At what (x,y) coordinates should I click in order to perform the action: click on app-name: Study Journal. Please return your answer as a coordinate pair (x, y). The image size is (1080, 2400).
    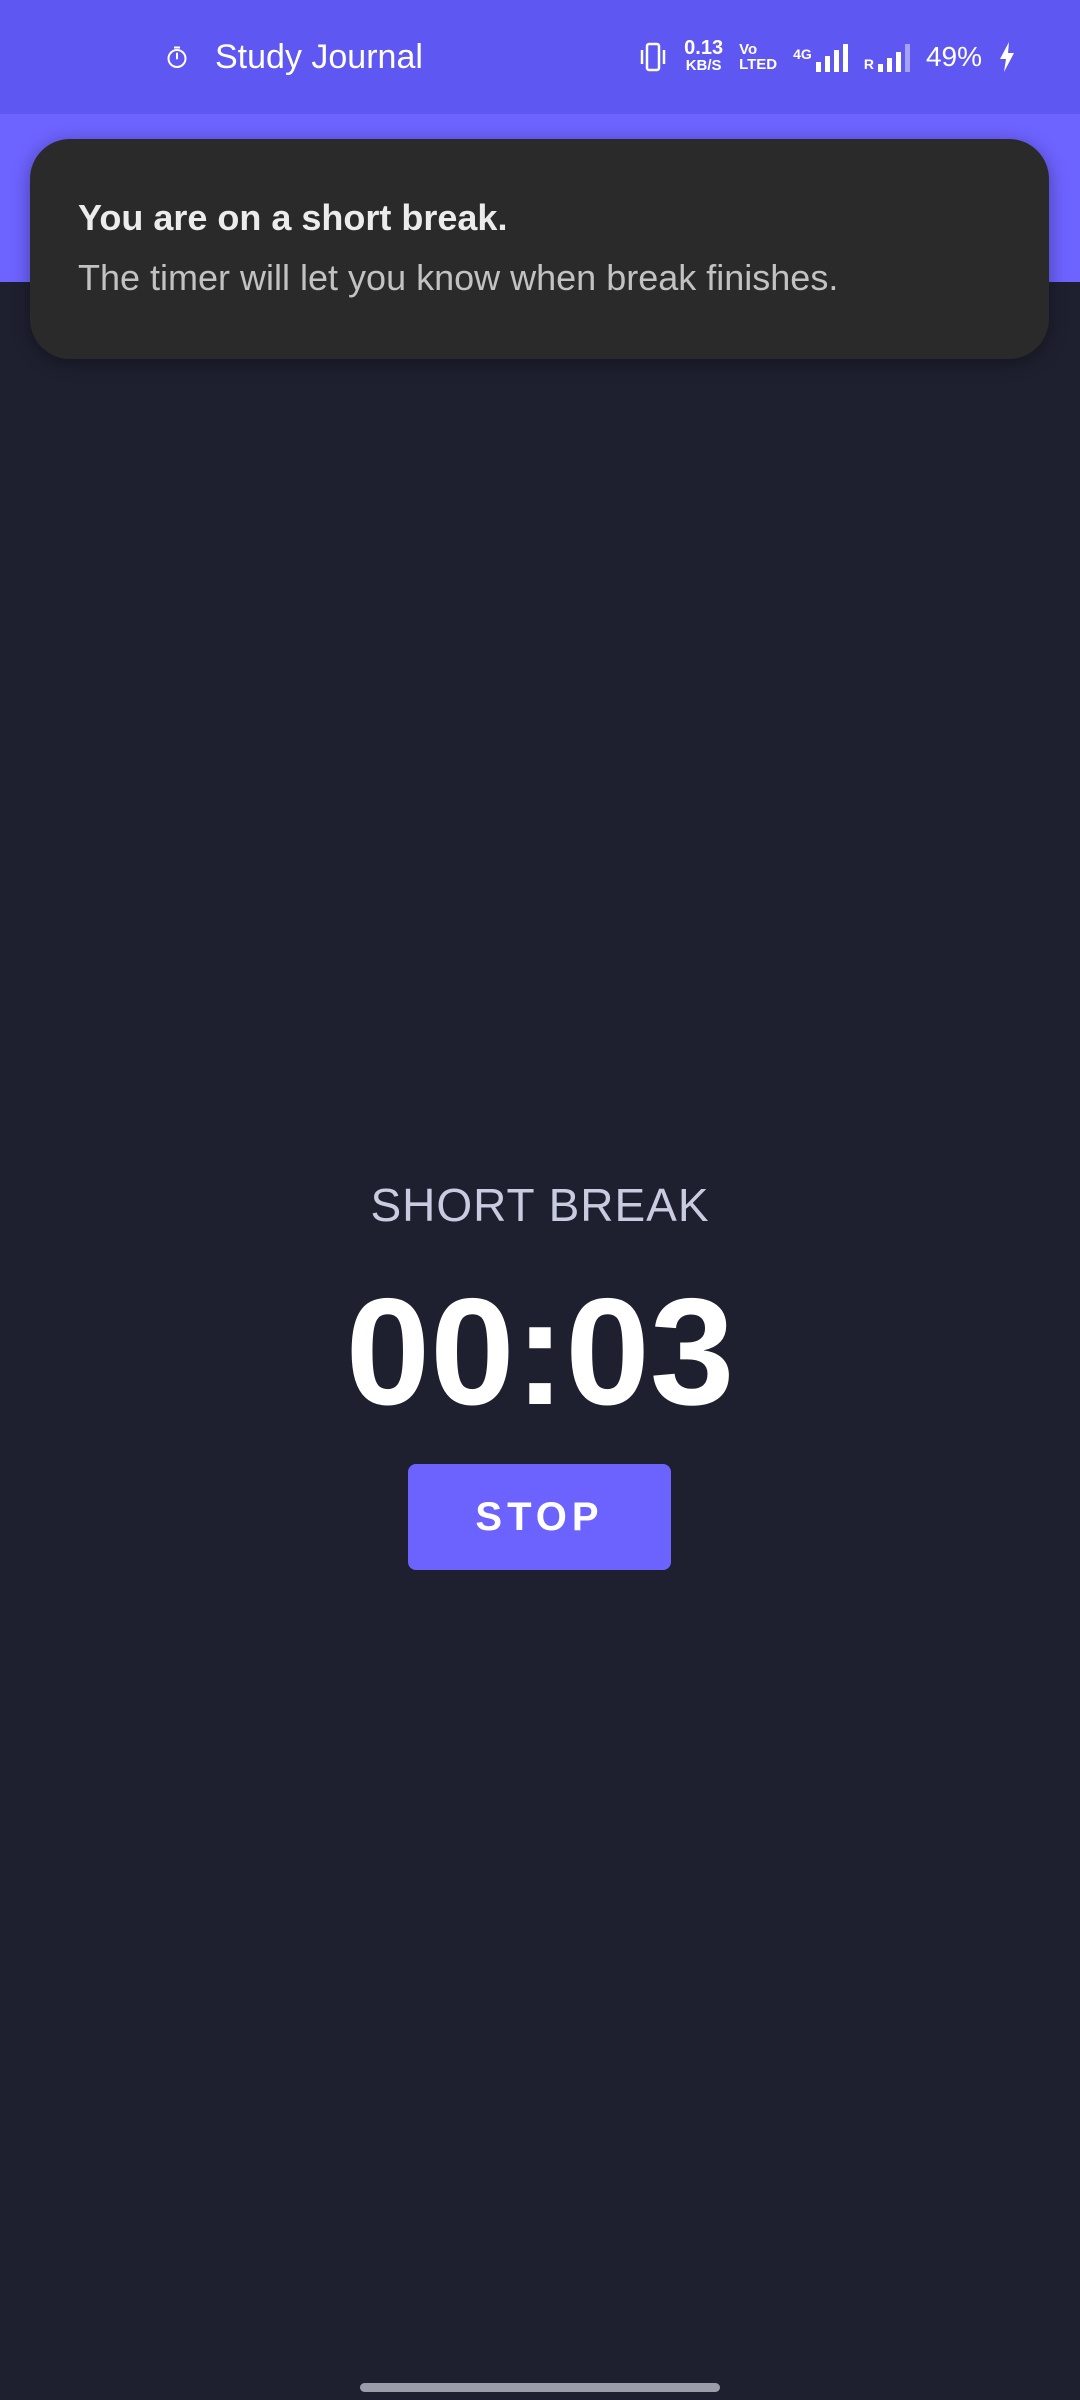
    Looking at the image, I should click on (319, 56).